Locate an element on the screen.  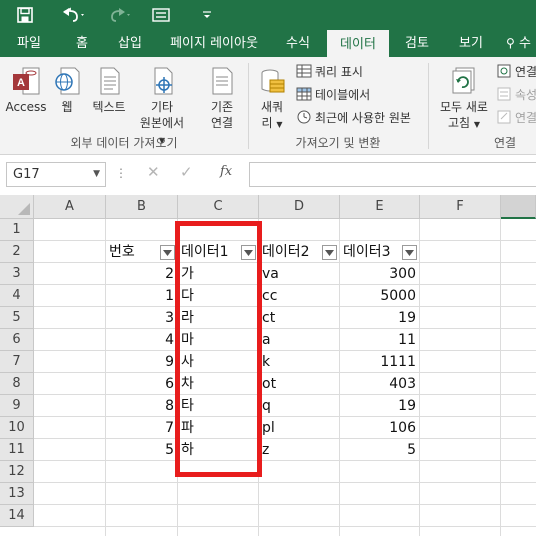
row-header: 8 is located at coordinates (17, 384).